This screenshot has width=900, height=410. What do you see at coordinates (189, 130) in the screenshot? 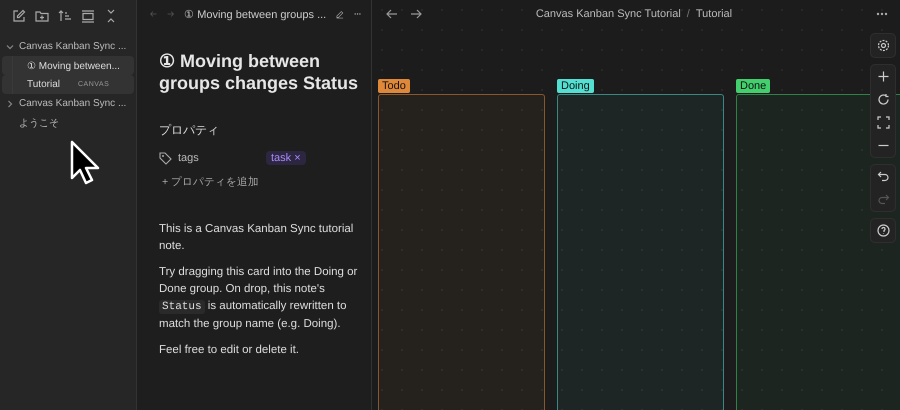
I see `properties-heading: プロパティ` at bounding box center [189, 130].